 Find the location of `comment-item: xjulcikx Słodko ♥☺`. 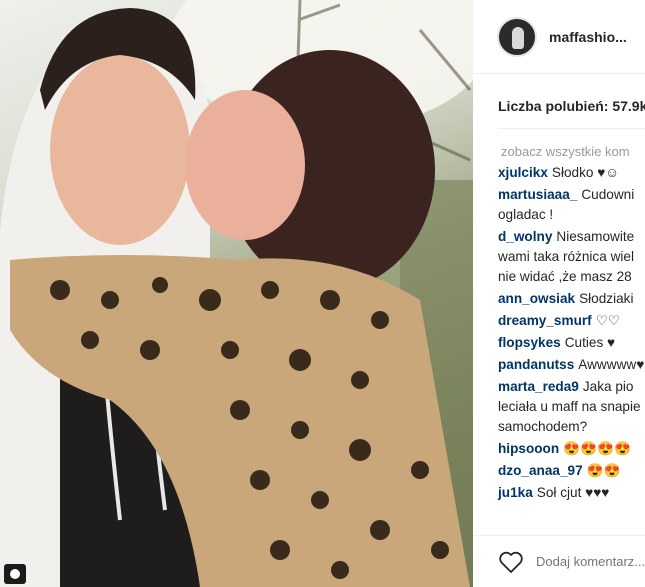

comment-item: xjulcikx Słodko ♥☺ is located at coordinates (571, 173).